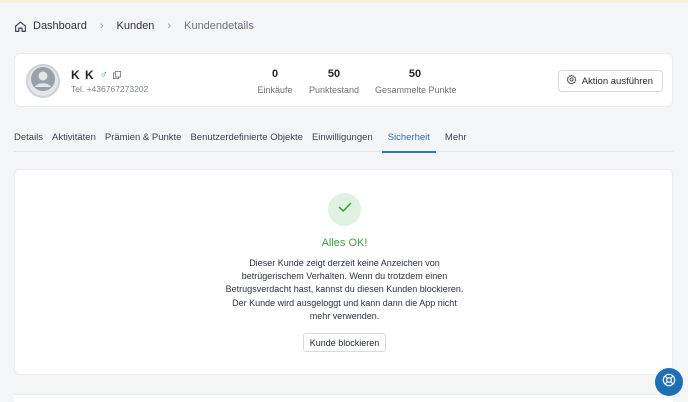 The image size is (688, 402). What do you see at coordinates (344, 243) in the screenshot?
I see `status-title: Alles OK!` at bounding box center [344, 243].